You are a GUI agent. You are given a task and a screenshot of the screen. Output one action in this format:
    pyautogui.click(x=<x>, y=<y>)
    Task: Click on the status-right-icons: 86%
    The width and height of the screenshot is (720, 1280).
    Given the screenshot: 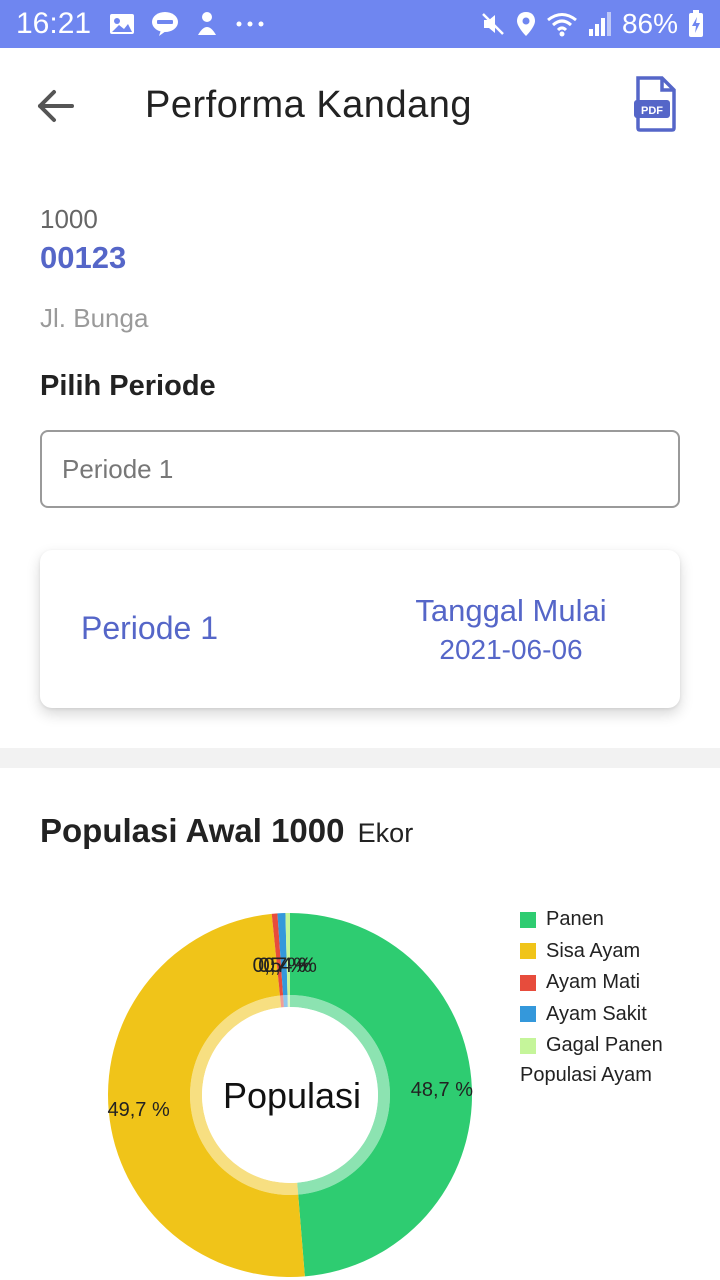 What is the action you would take?
    pyautogui.click(x=592, y=24)
    